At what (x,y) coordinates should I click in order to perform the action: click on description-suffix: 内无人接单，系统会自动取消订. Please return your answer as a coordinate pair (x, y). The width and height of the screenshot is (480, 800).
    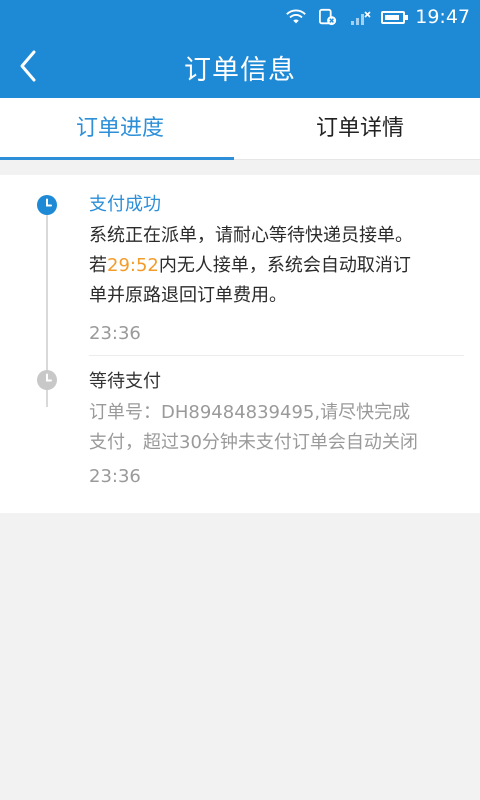
    Looking at the image, I should click on (284, 265).